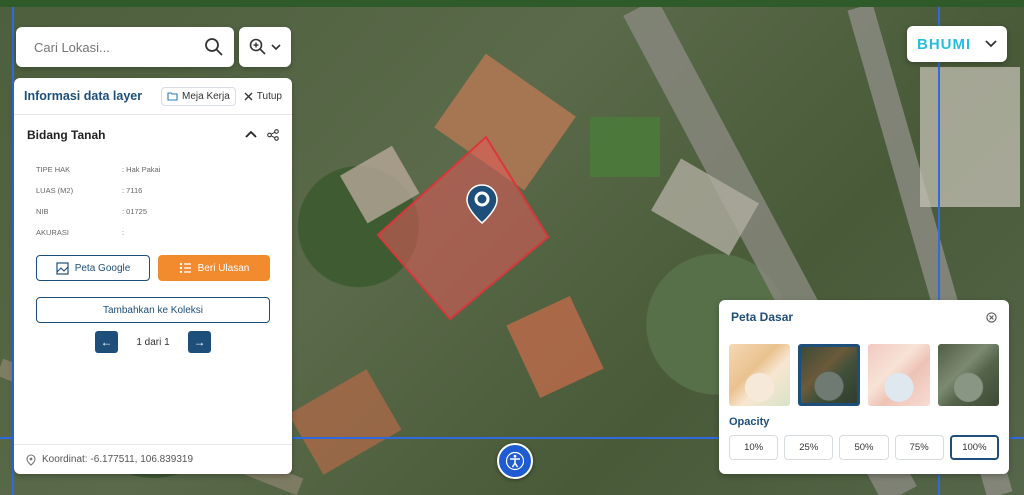 The image size is (1024, 495). What do you see at coordinates (118, 459) in the screenshot?
I see `coordinates-text: Koordinat: -6.177511, 106.839319` at bounding box center [118, 459].